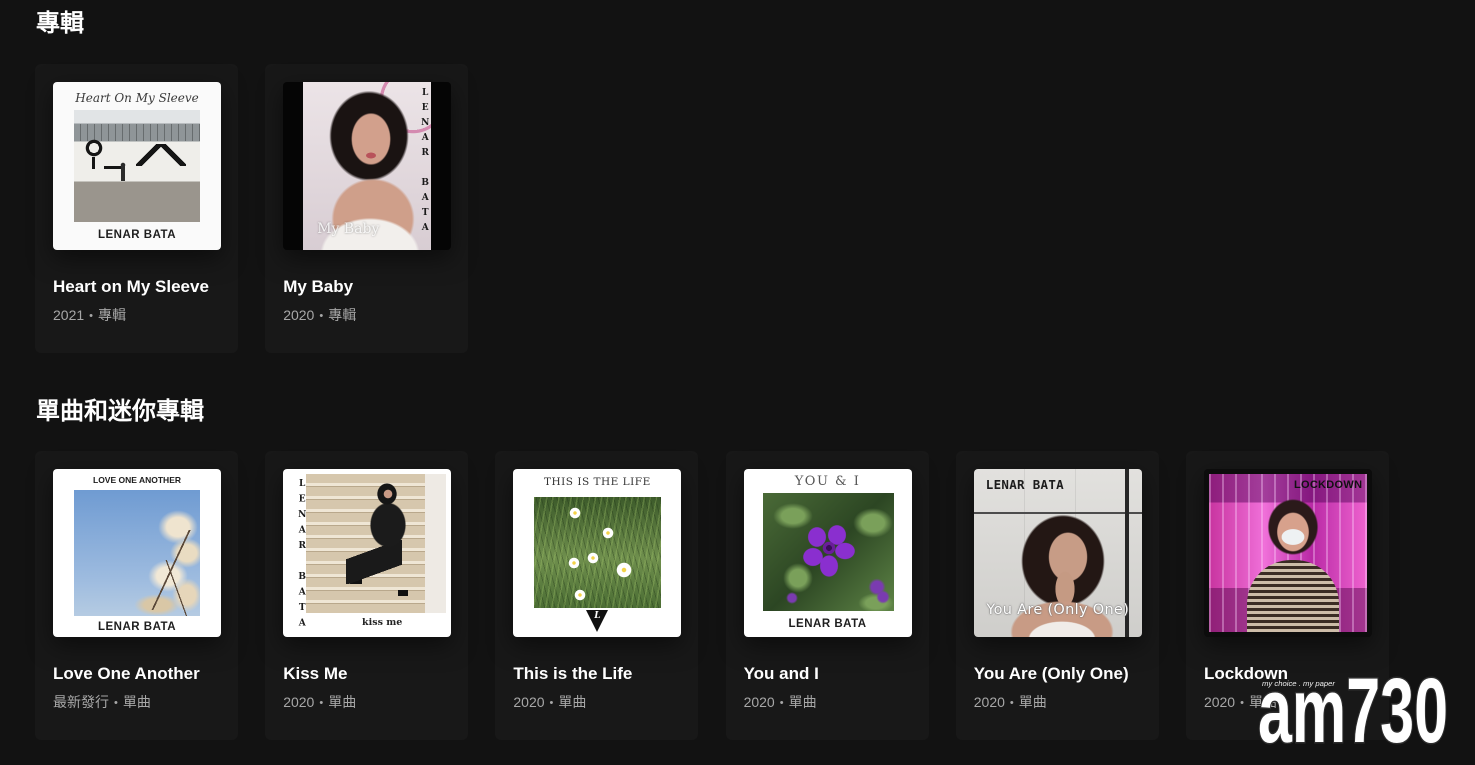 This screenshot has height=765, width=1475. Describe the element at coordinates (120, 411) in the screenshot. I see `section-title-singles-eps: 單曲和迷你專輯` at that location.